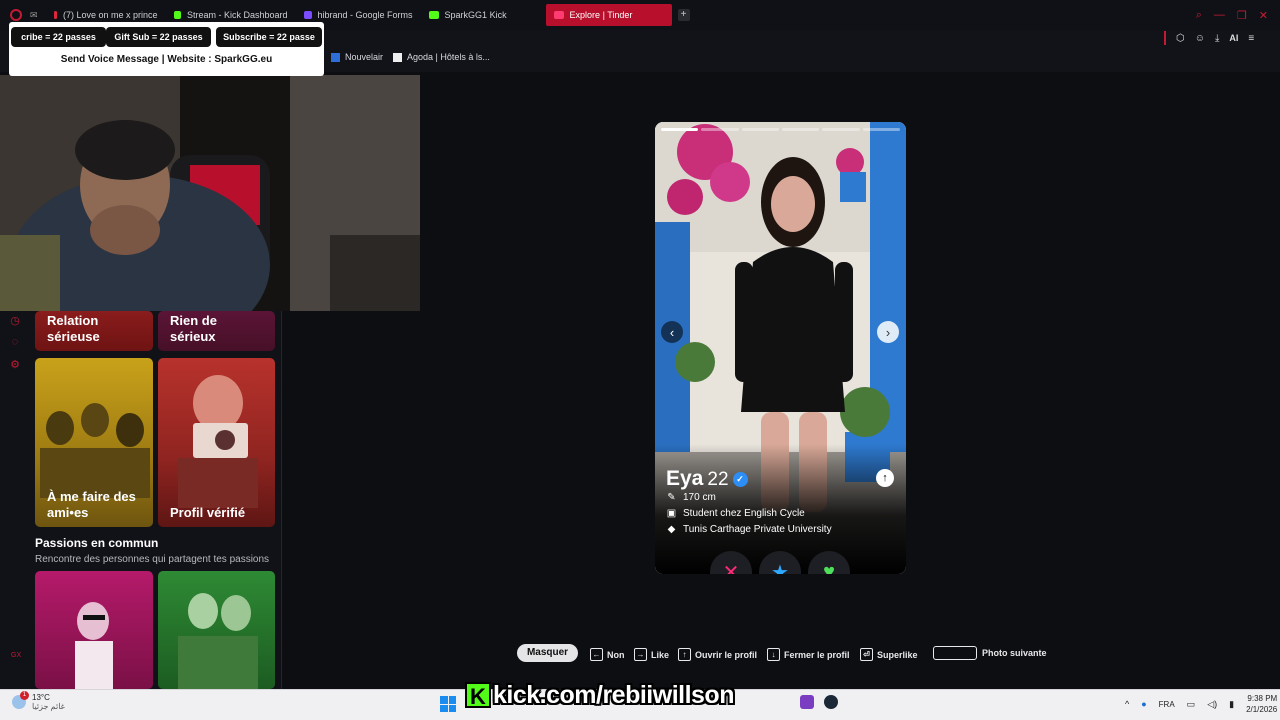  I want to click on microphone-icon: ●, so click(1143, 704).